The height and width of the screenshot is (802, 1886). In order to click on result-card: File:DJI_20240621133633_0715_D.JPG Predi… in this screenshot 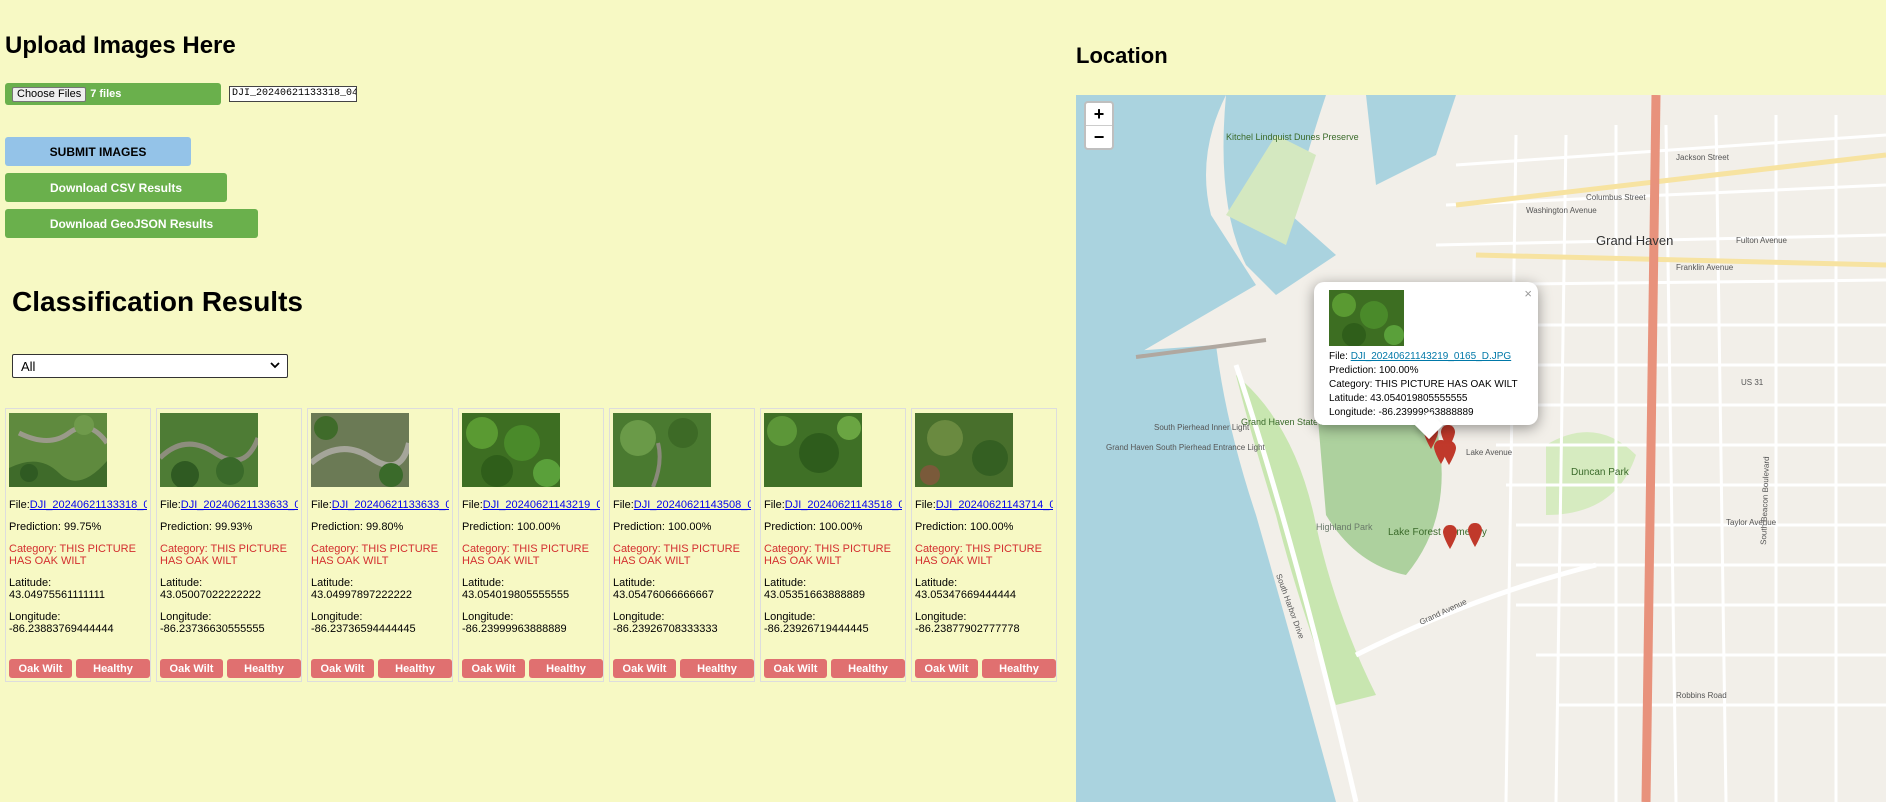, I will do `click(380, 545)`.